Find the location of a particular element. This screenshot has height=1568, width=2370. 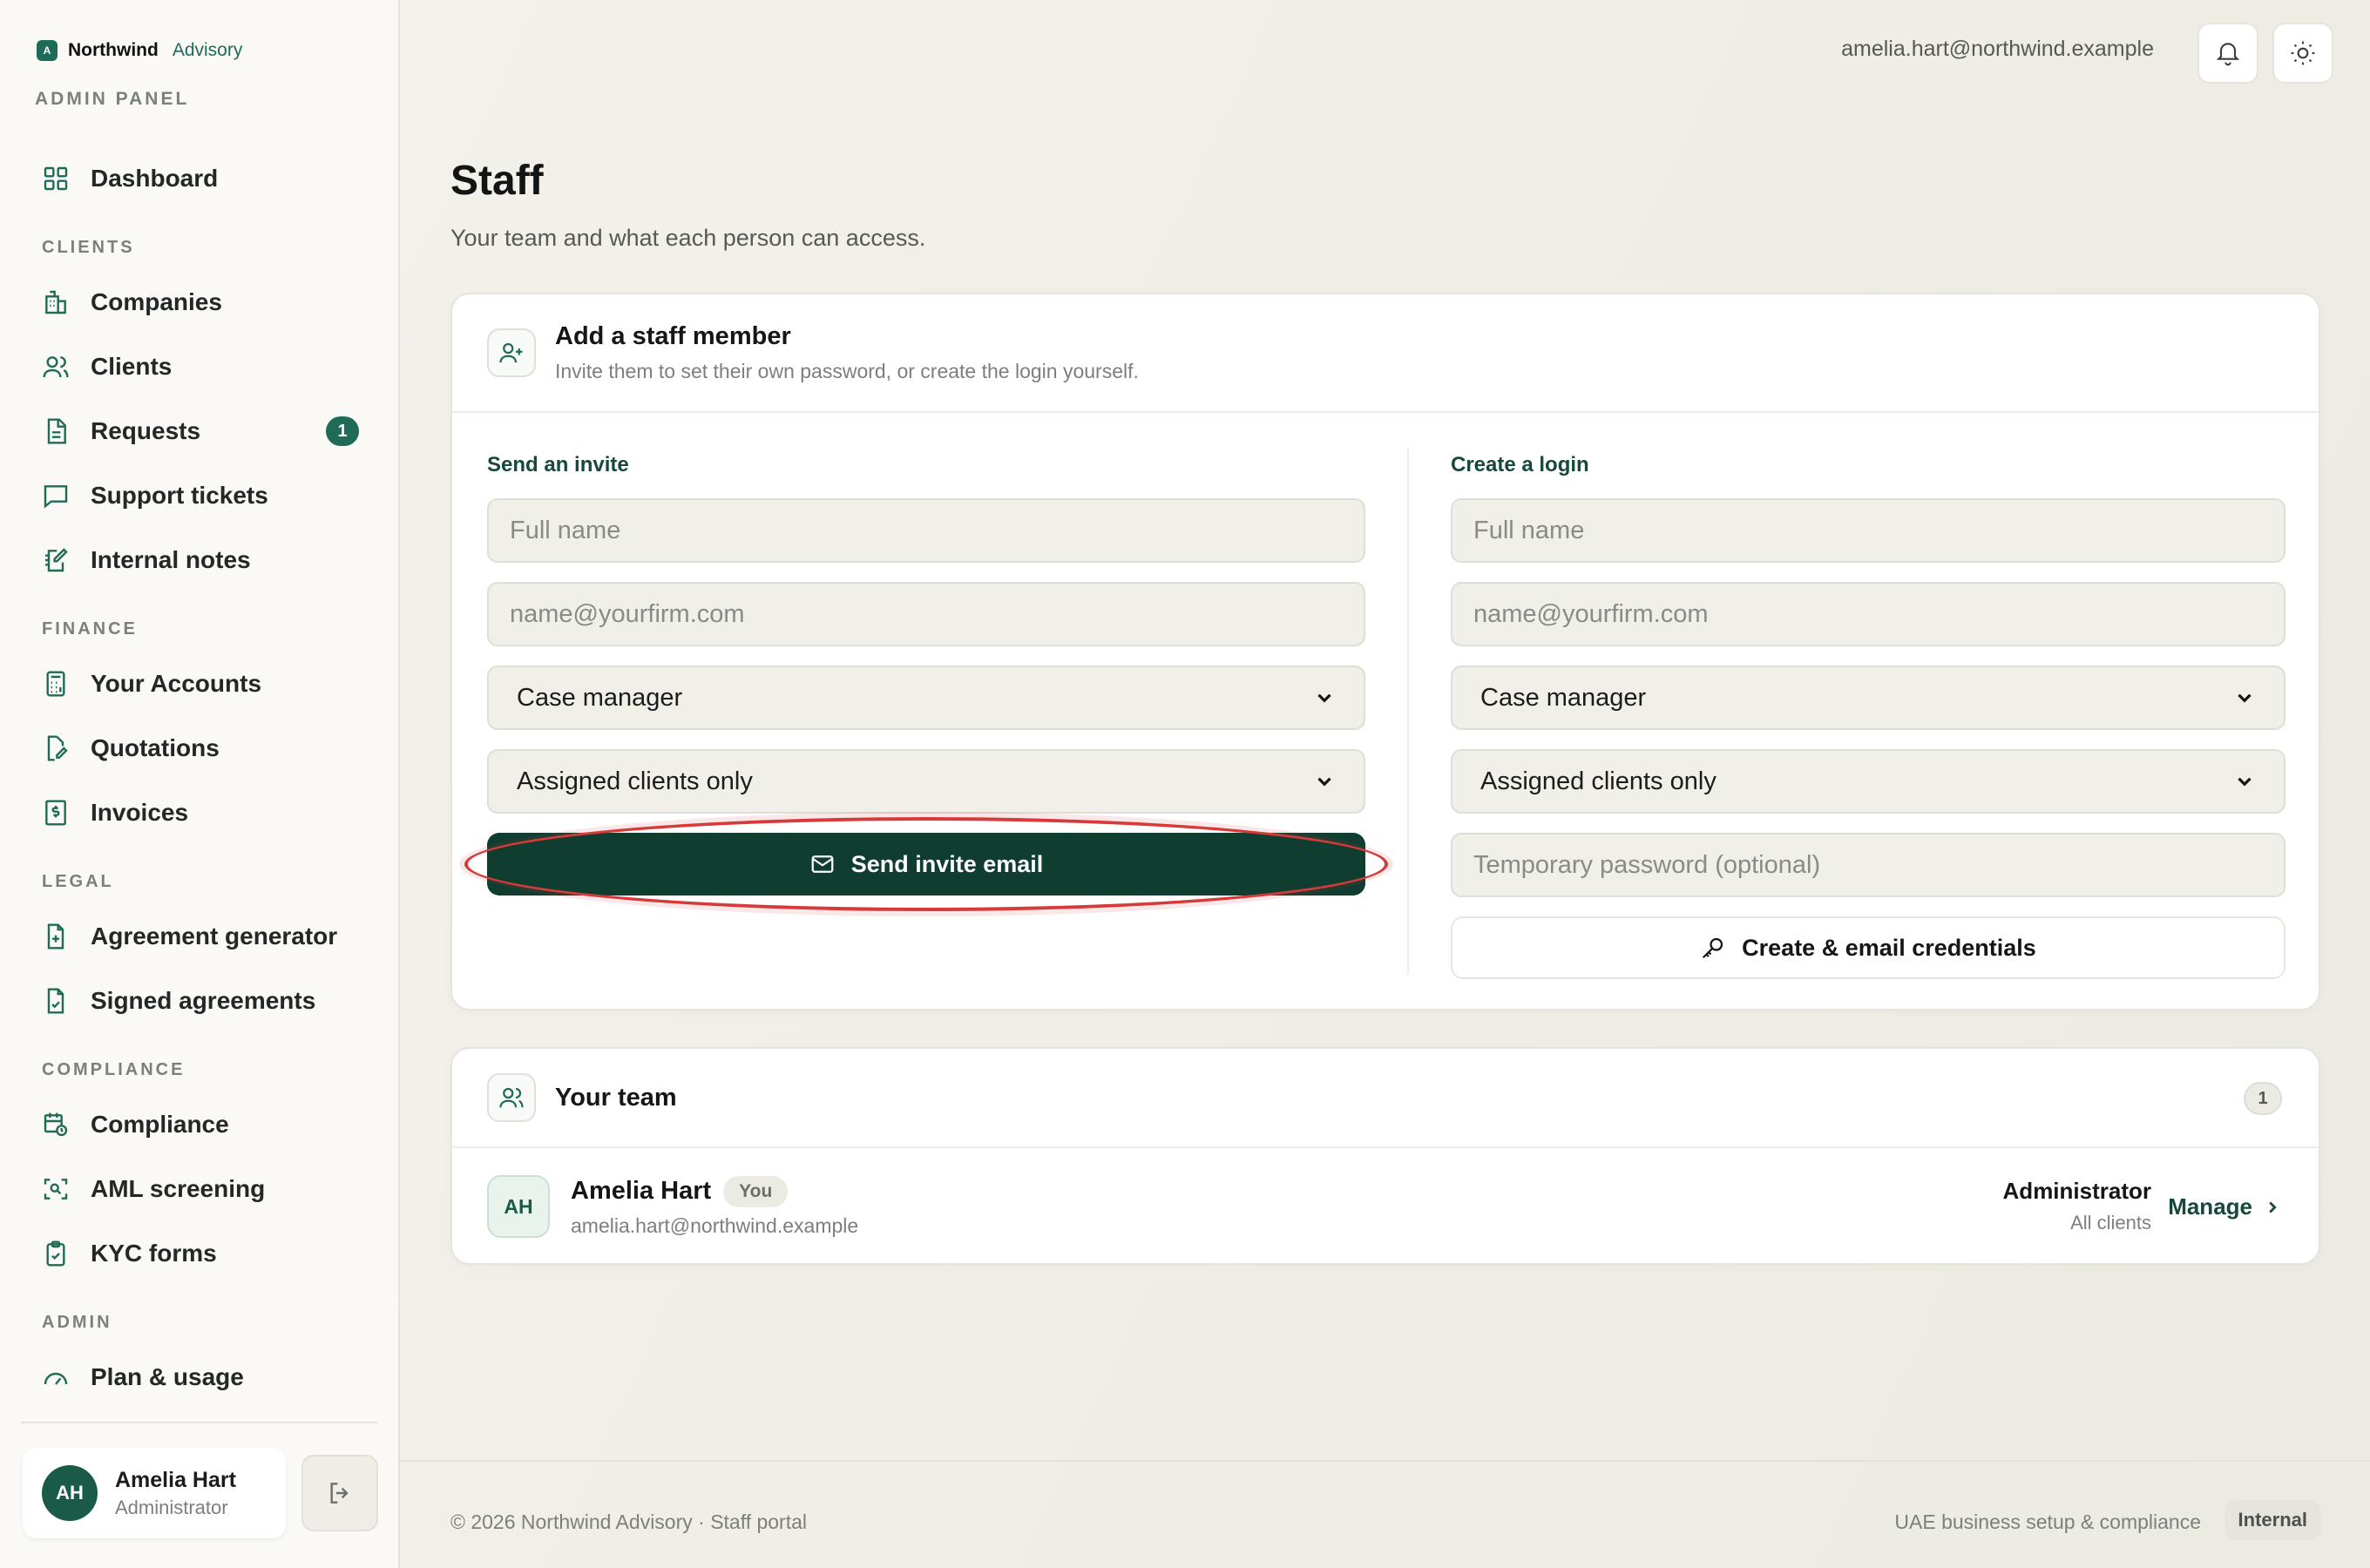

sidebar-item-signed-agreements: Signed agreements is located at coordinates (200, 1001).